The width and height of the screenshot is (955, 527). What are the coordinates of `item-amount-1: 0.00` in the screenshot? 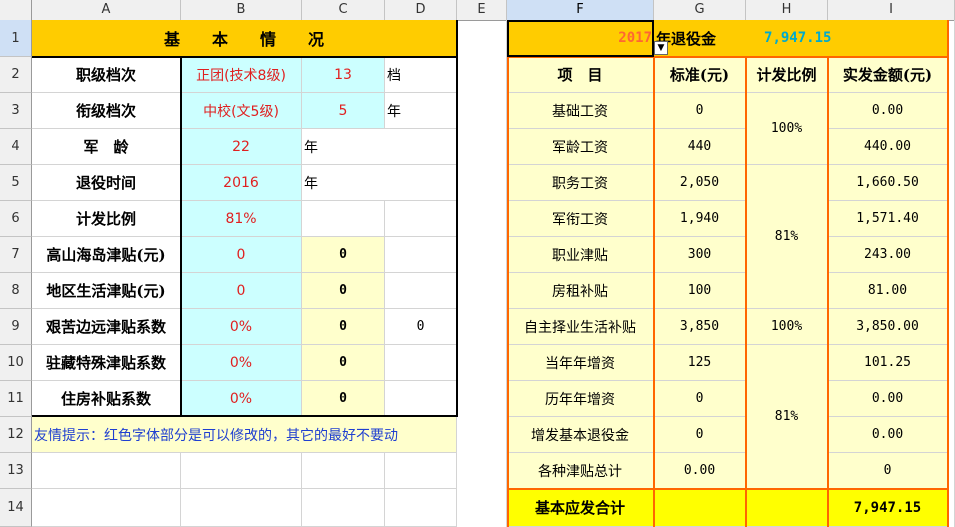 It's located at (888, 111).